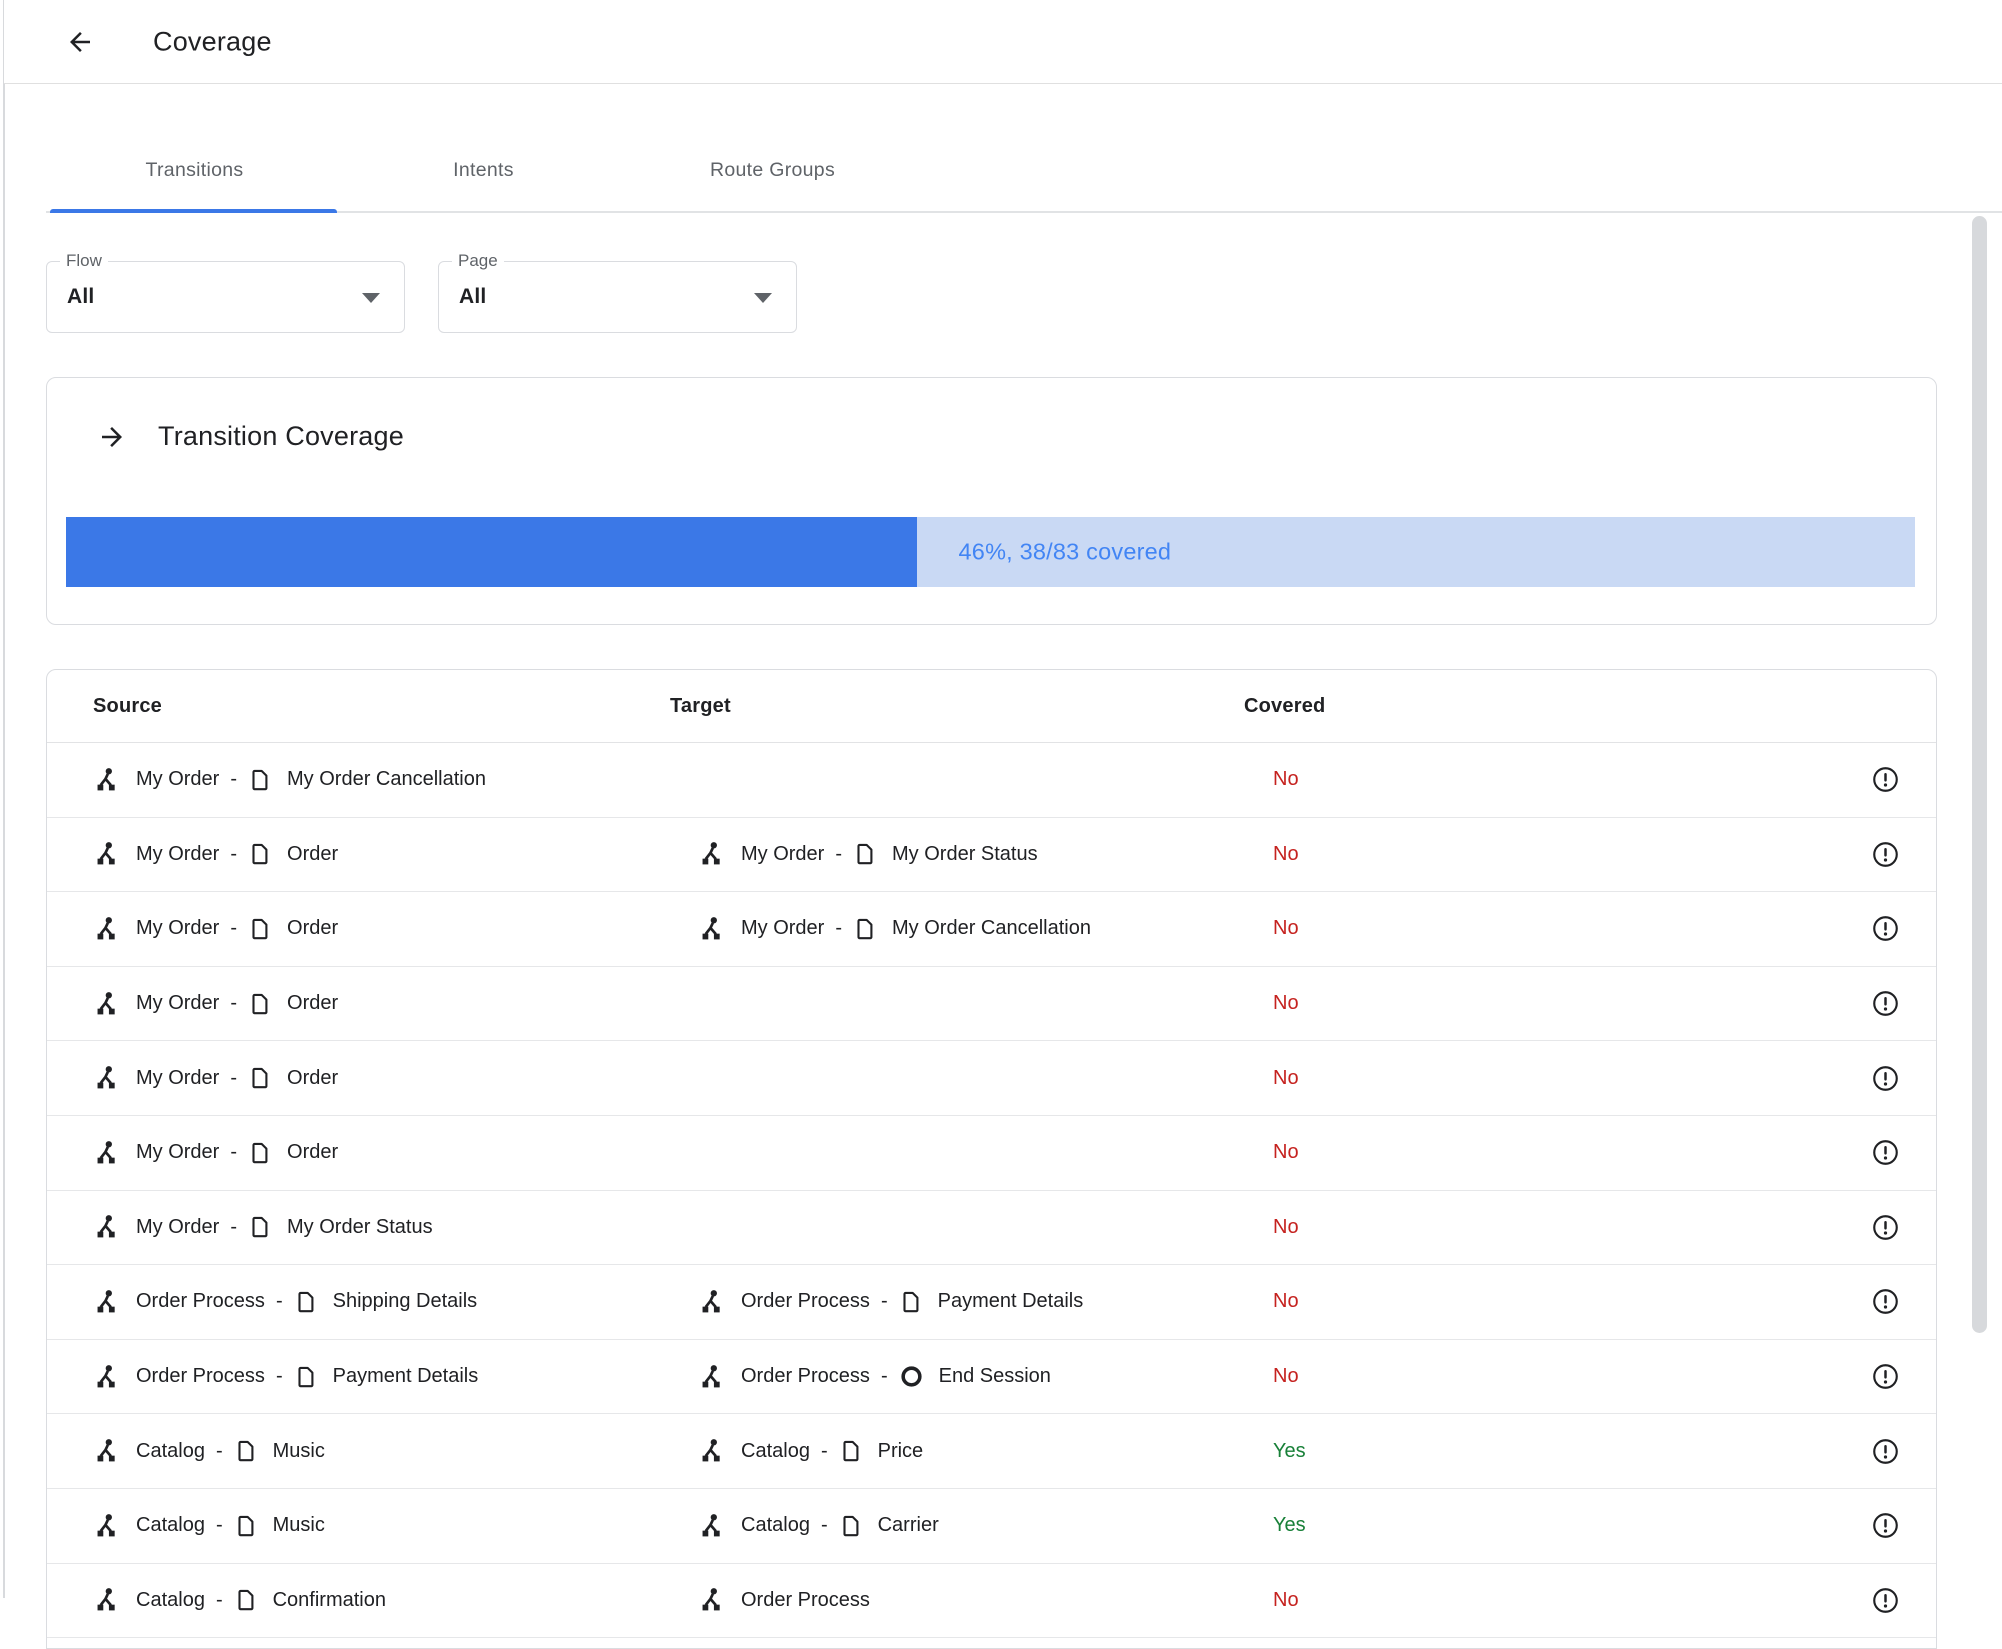 Image resolution: width=2002 pixels, height=1649 pixels. What do you see at coordinates (957, 1526) in the screenshot?
I see `target-cell: Catalog - Carrier` at bounding box center [957, 1526].